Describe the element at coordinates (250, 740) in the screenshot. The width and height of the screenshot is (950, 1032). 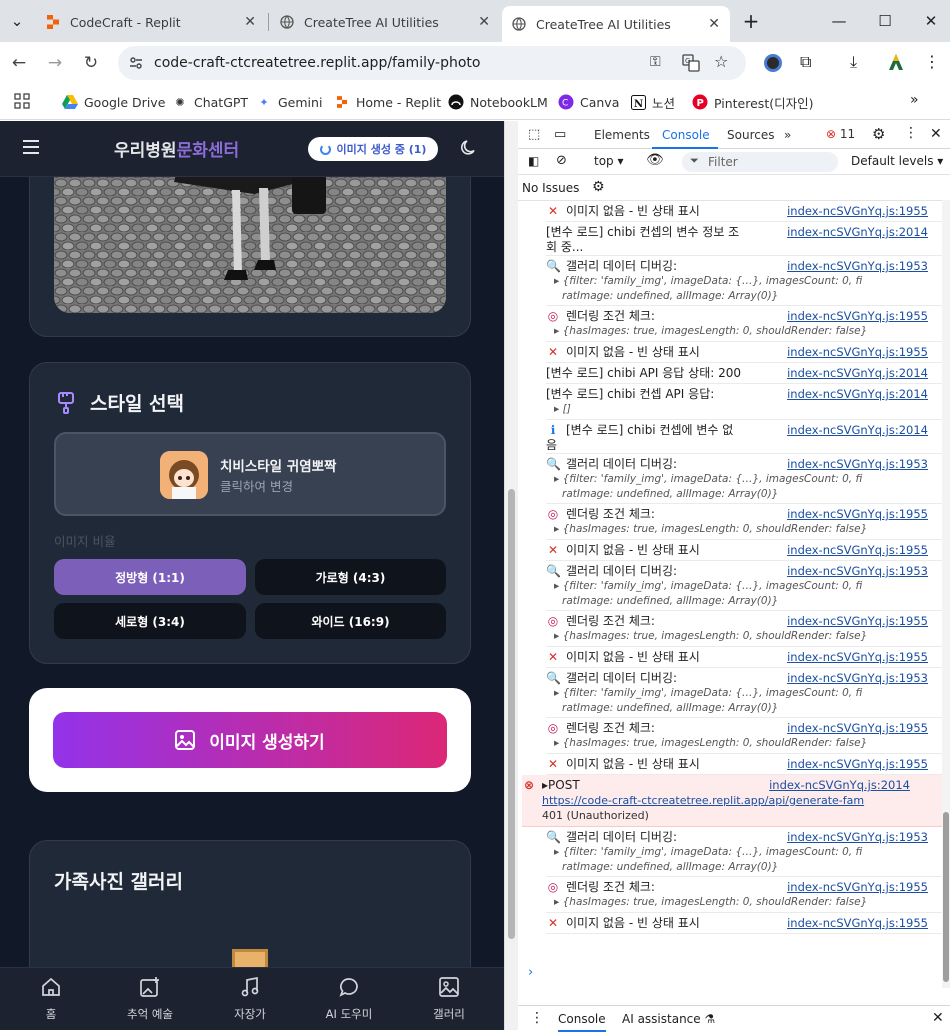
I see `generate-image-button: 이미지 생성하기` at that location.